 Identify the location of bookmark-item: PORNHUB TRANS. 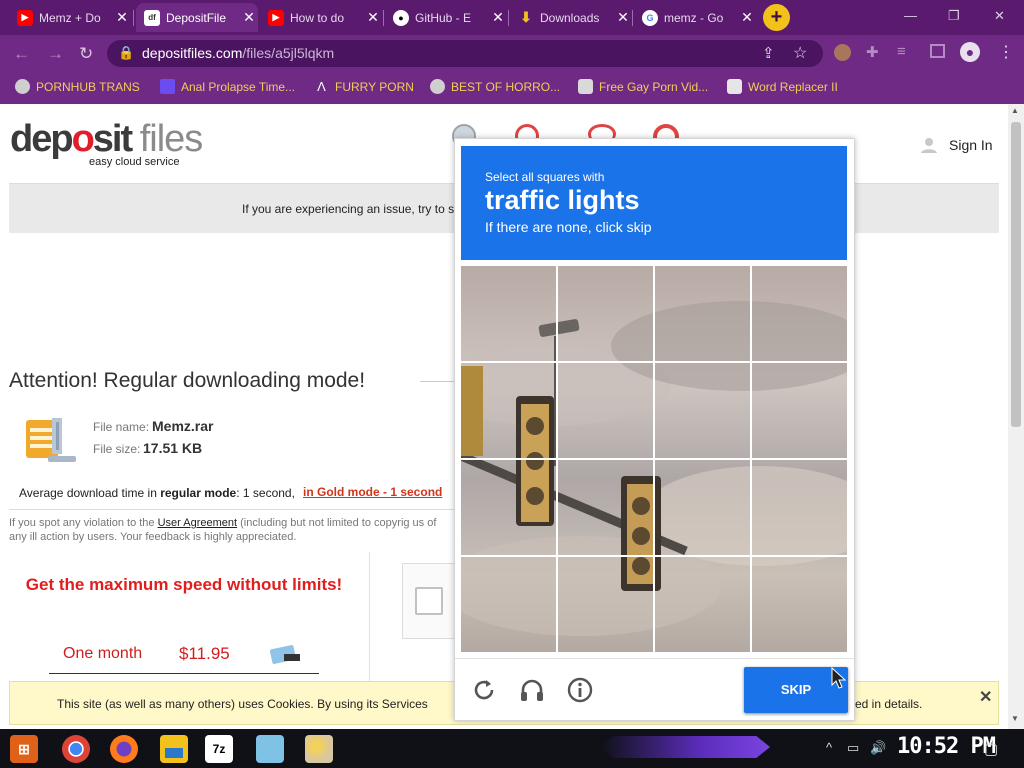
(77, 86).